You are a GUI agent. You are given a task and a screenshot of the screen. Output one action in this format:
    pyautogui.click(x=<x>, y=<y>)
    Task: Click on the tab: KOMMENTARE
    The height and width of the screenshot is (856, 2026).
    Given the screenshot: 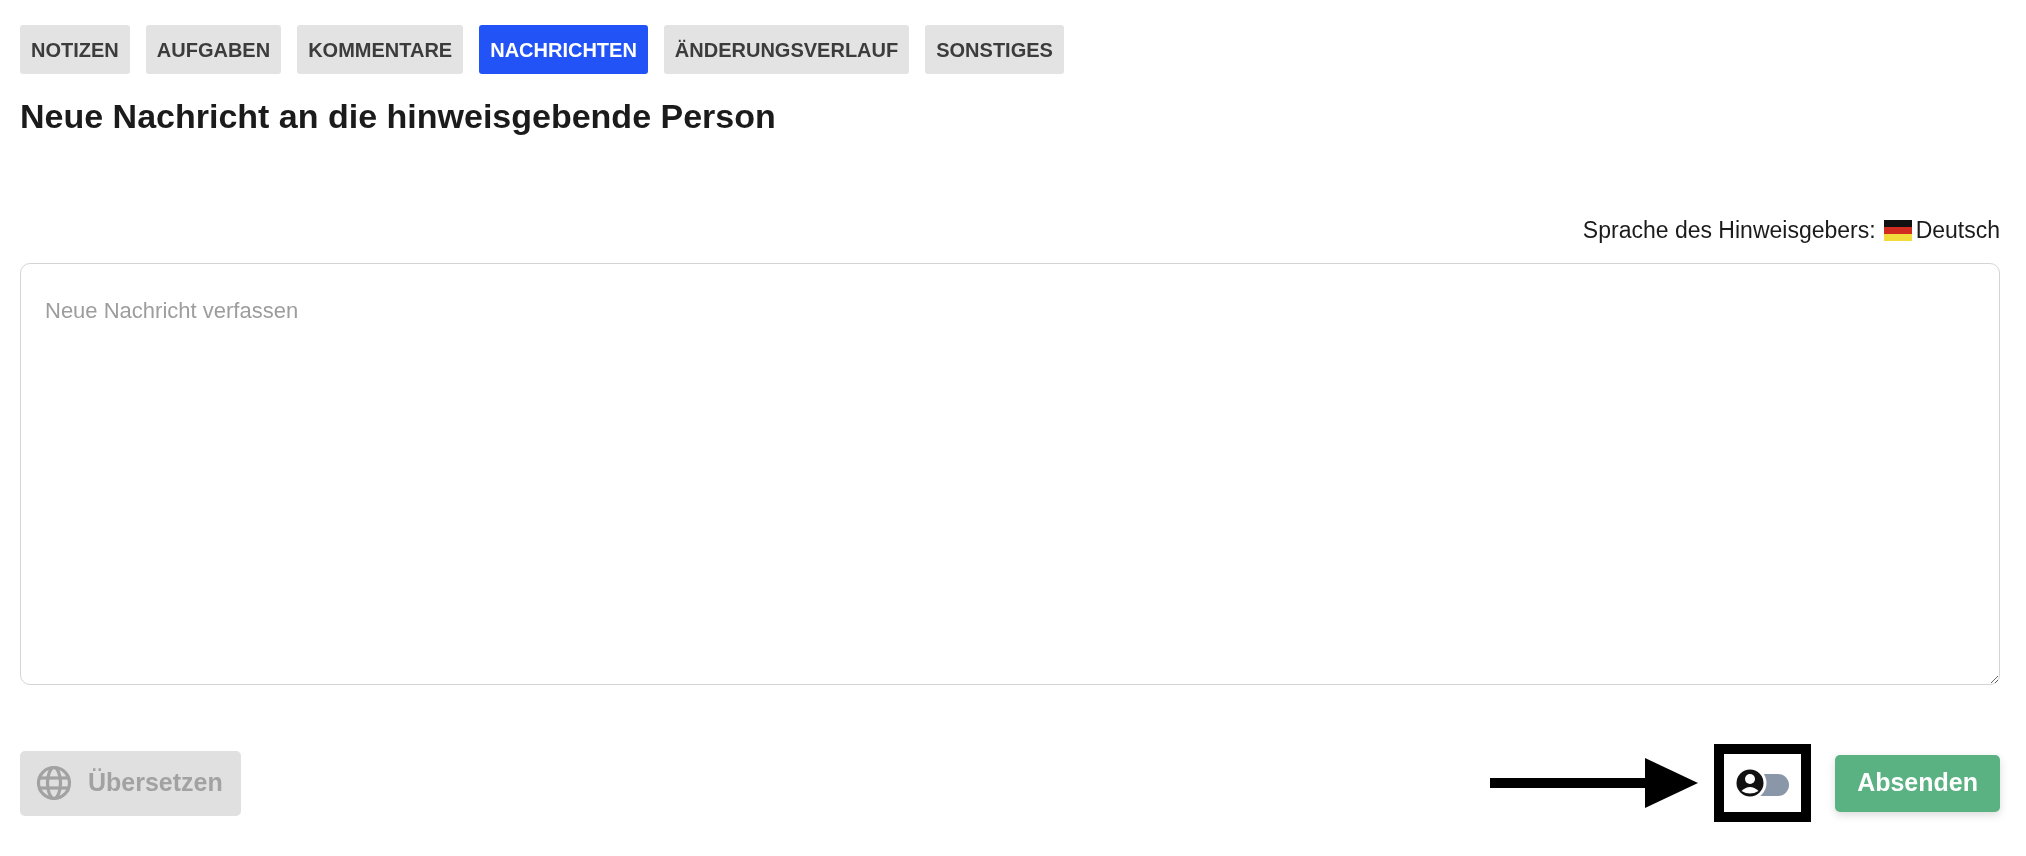 What is the action you would take?
    pyautogui.click(x=380, y=49)
    